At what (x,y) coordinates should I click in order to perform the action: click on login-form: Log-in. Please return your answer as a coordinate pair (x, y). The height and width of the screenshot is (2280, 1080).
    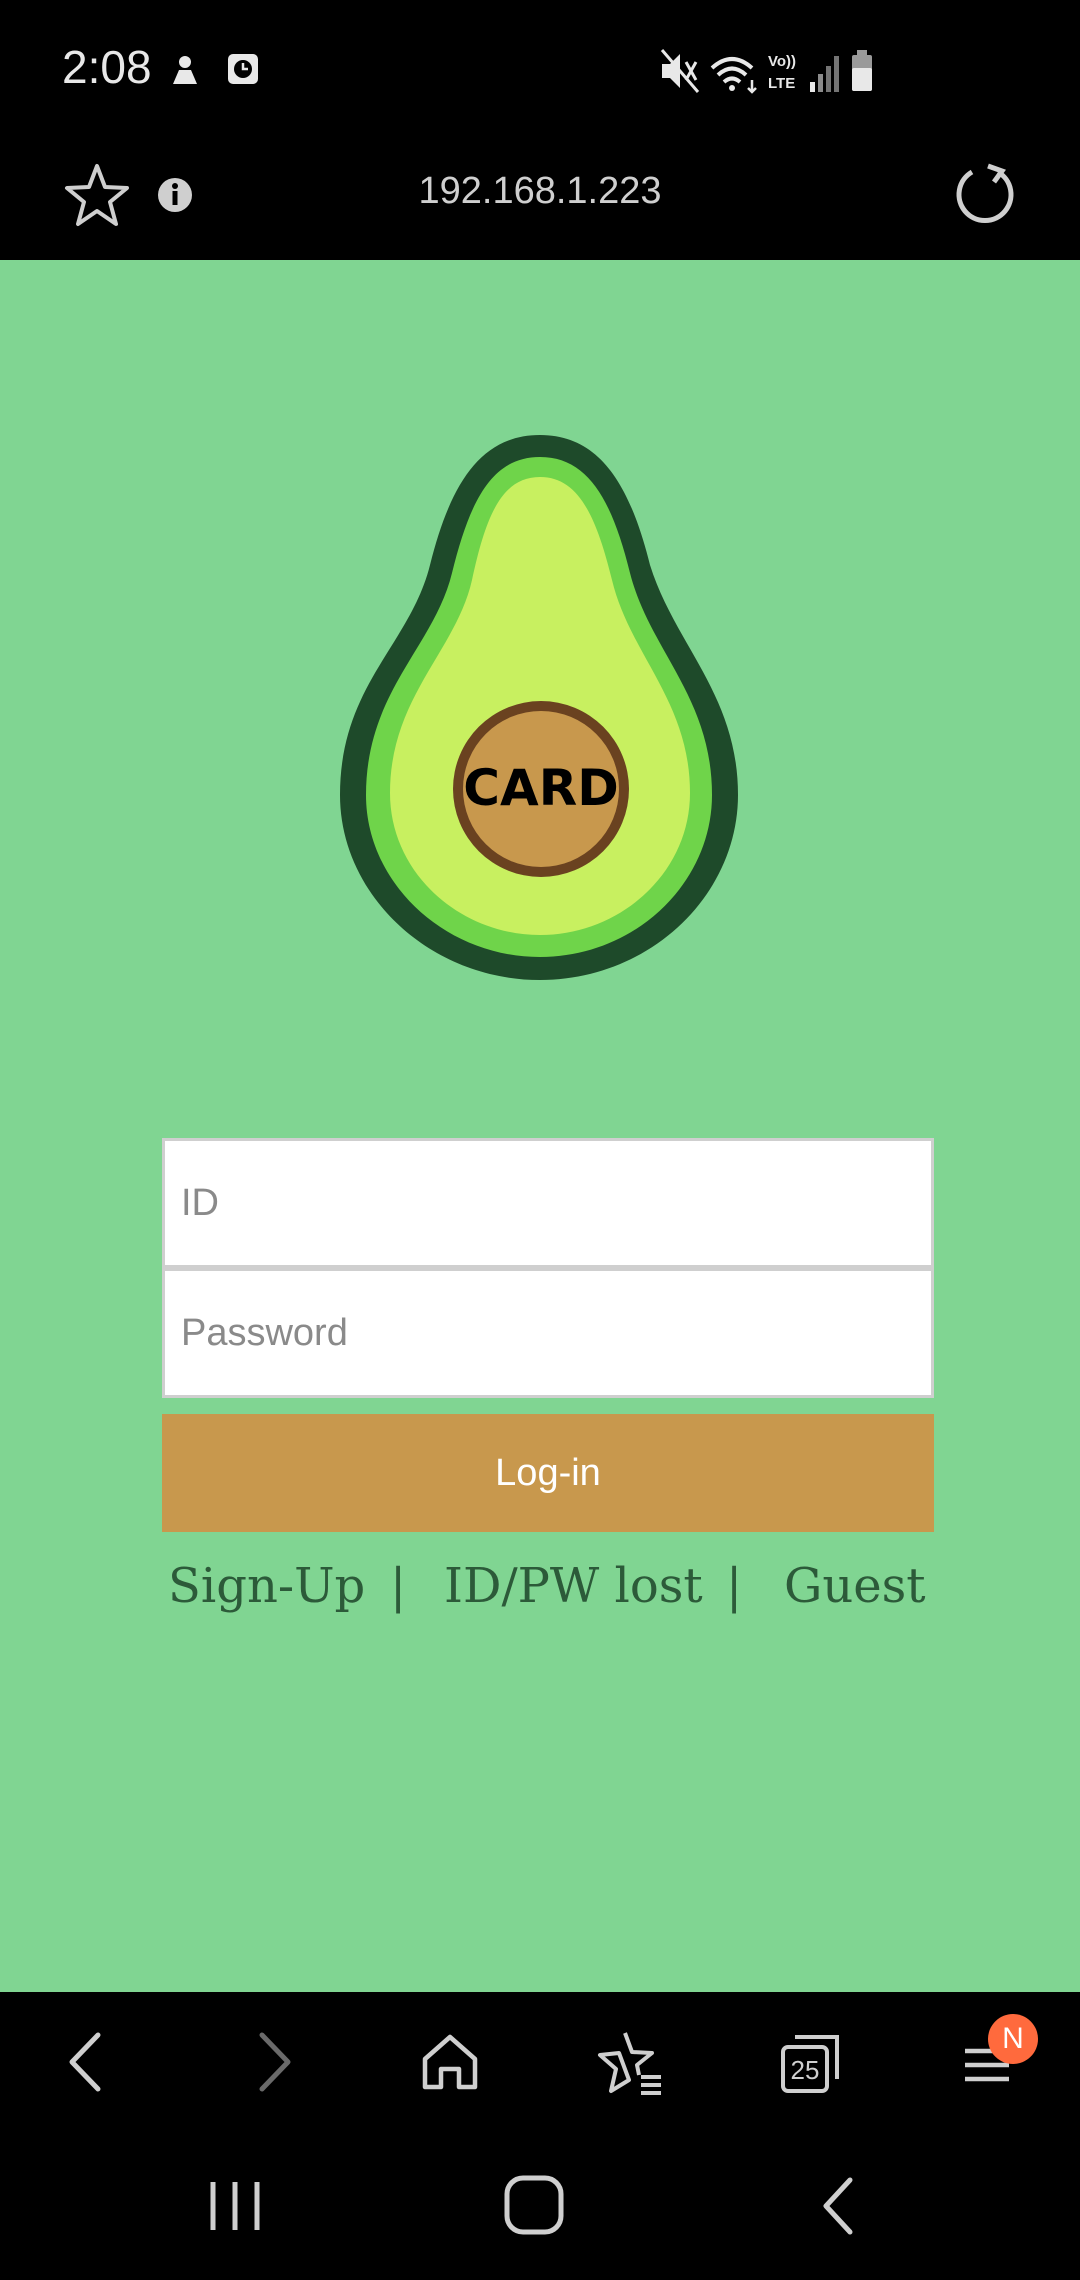
    Looking at the image, I should click on (548, 1335).